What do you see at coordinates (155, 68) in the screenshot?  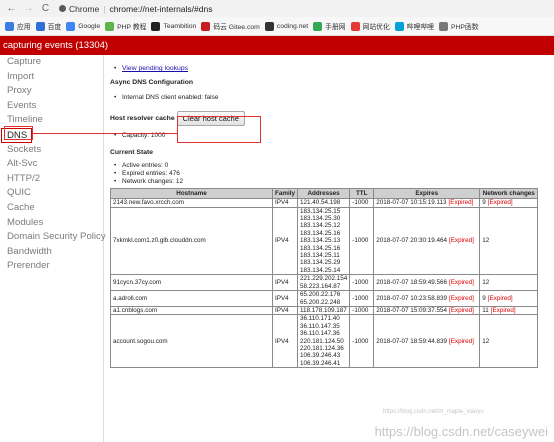 I see `view-pending-lookups-link: View pending lookups` at bounding box center [155, 68].